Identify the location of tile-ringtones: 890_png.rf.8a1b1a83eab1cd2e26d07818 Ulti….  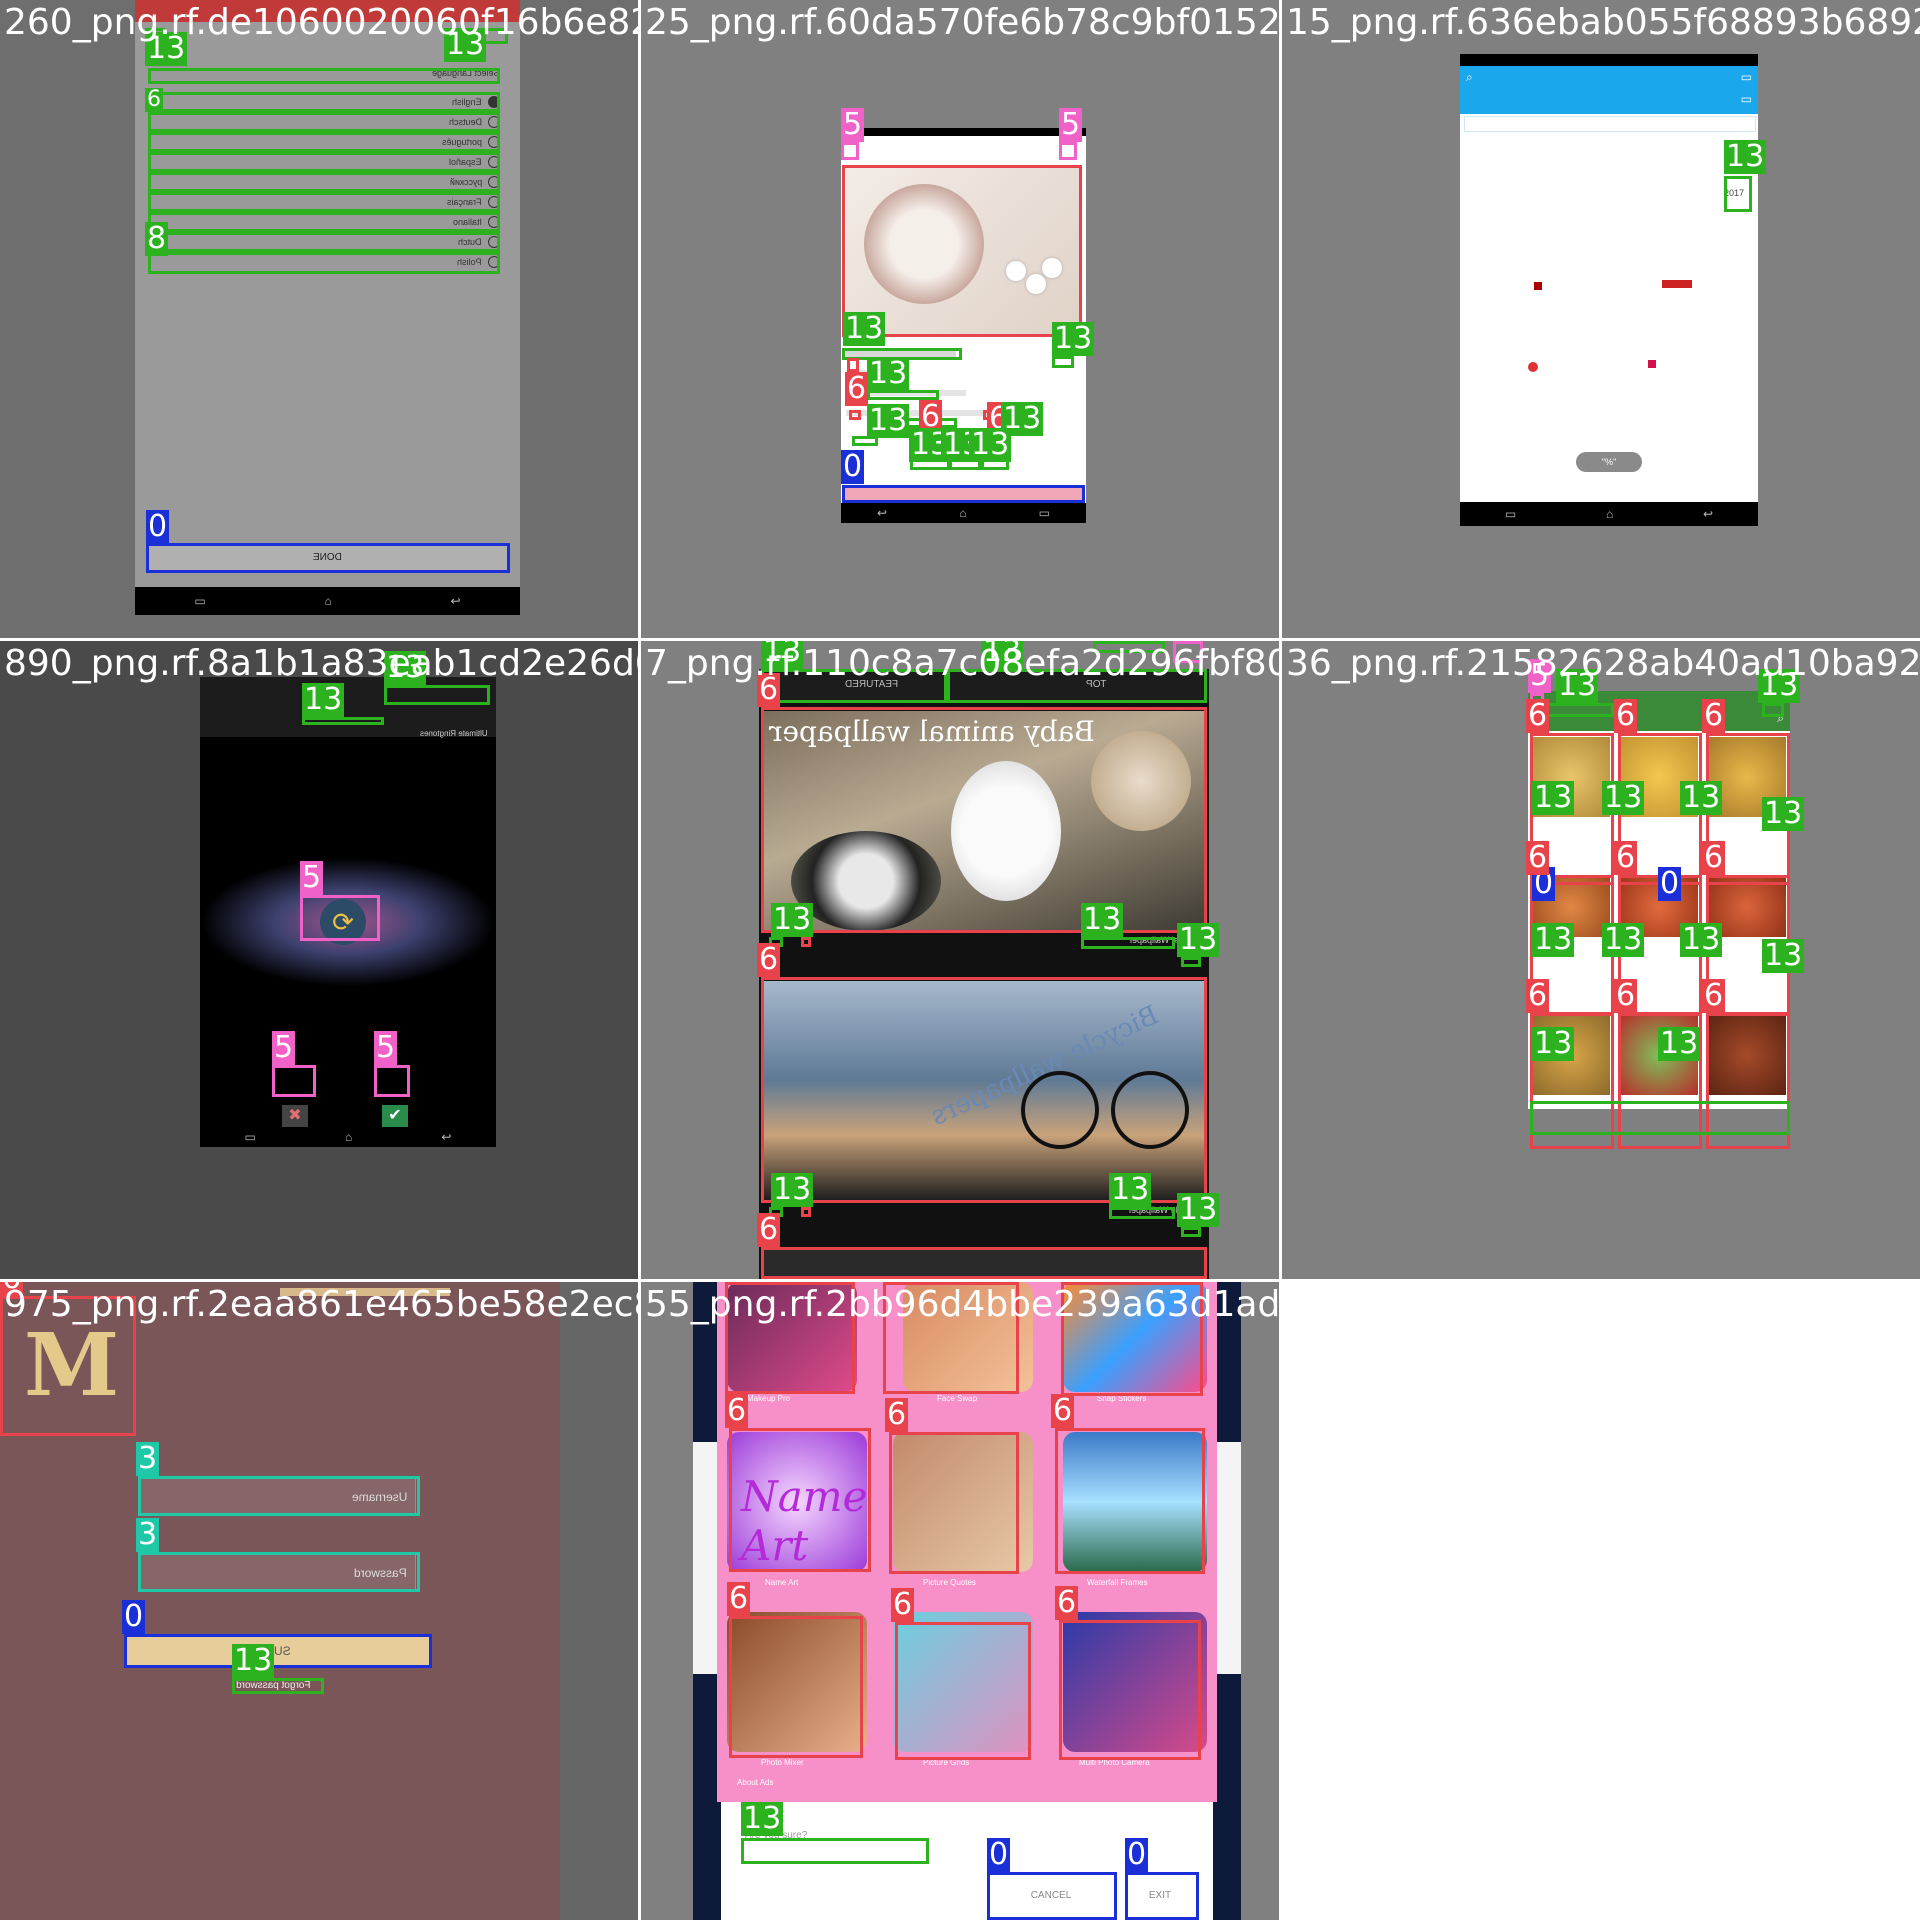
(319, 960).